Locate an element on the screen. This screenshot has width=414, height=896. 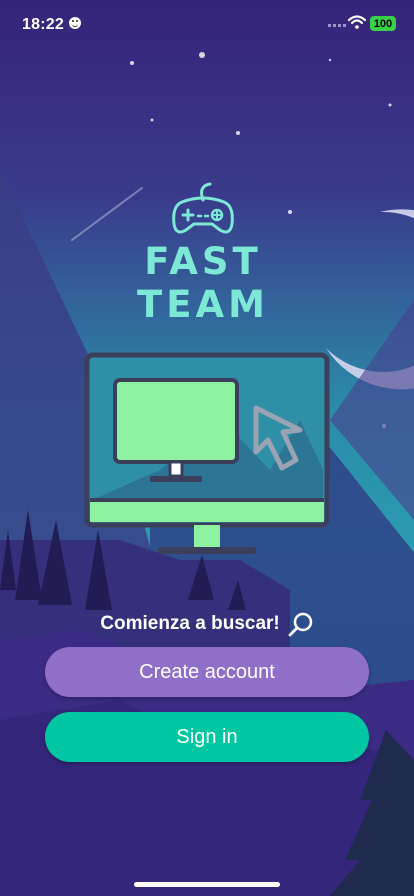
tagline-text: Comienza a buscar! is located at coordinates (190, 623).